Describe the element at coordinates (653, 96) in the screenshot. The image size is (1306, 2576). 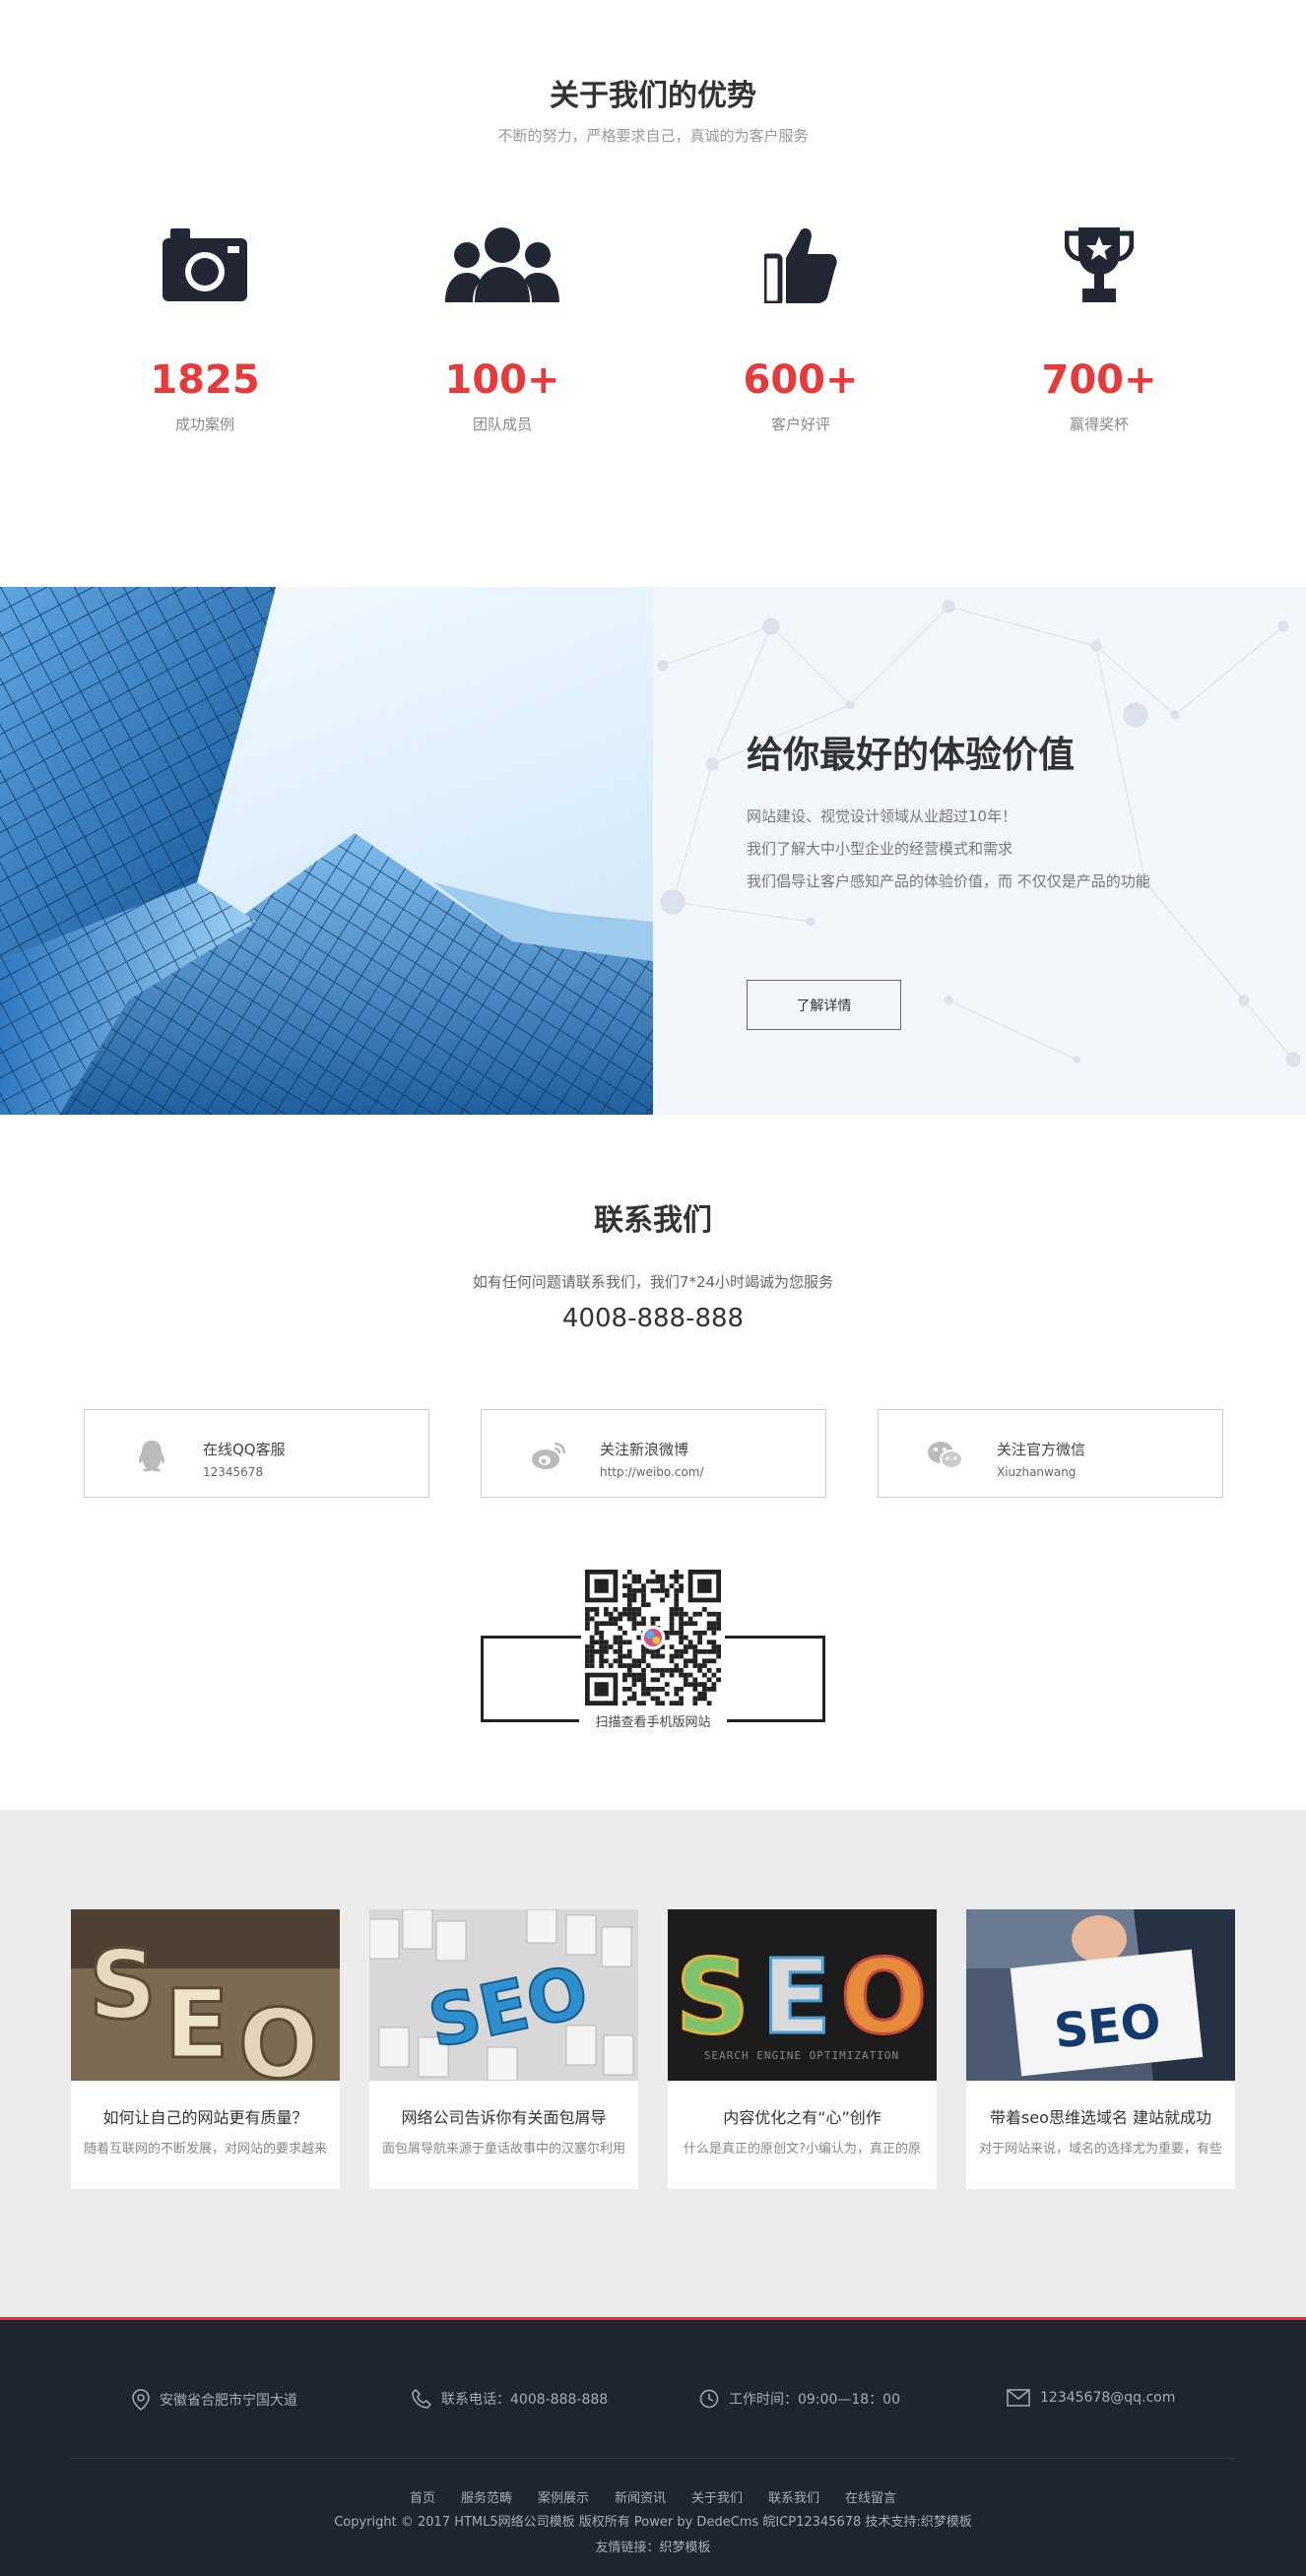
I see `advantages-title: 关于我们的优势` at that location.